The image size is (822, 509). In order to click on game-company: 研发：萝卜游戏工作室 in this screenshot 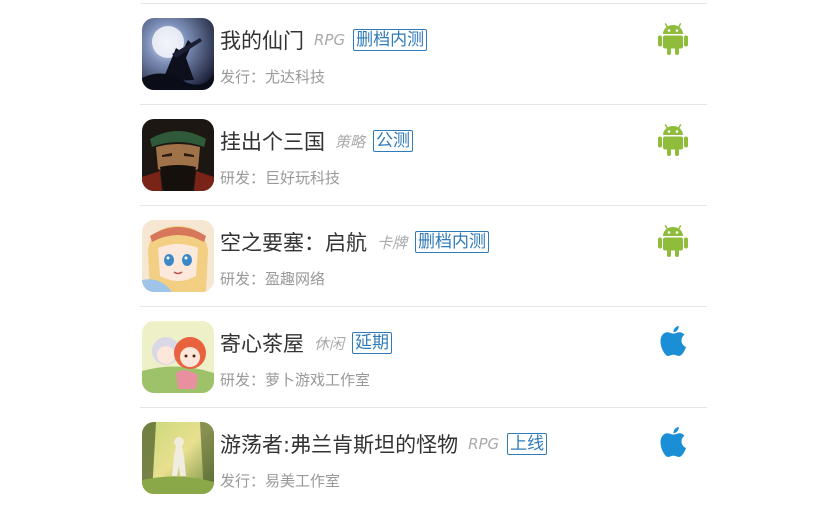, I will do `click(295, 380)`.